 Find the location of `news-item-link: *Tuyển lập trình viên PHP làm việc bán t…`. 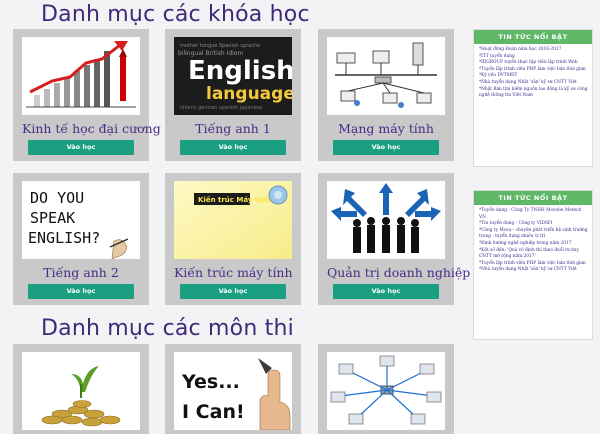

news-item-link: *Tuyển lập trình viên PHP làm việc bán t… is located at coordinates (533, 70).